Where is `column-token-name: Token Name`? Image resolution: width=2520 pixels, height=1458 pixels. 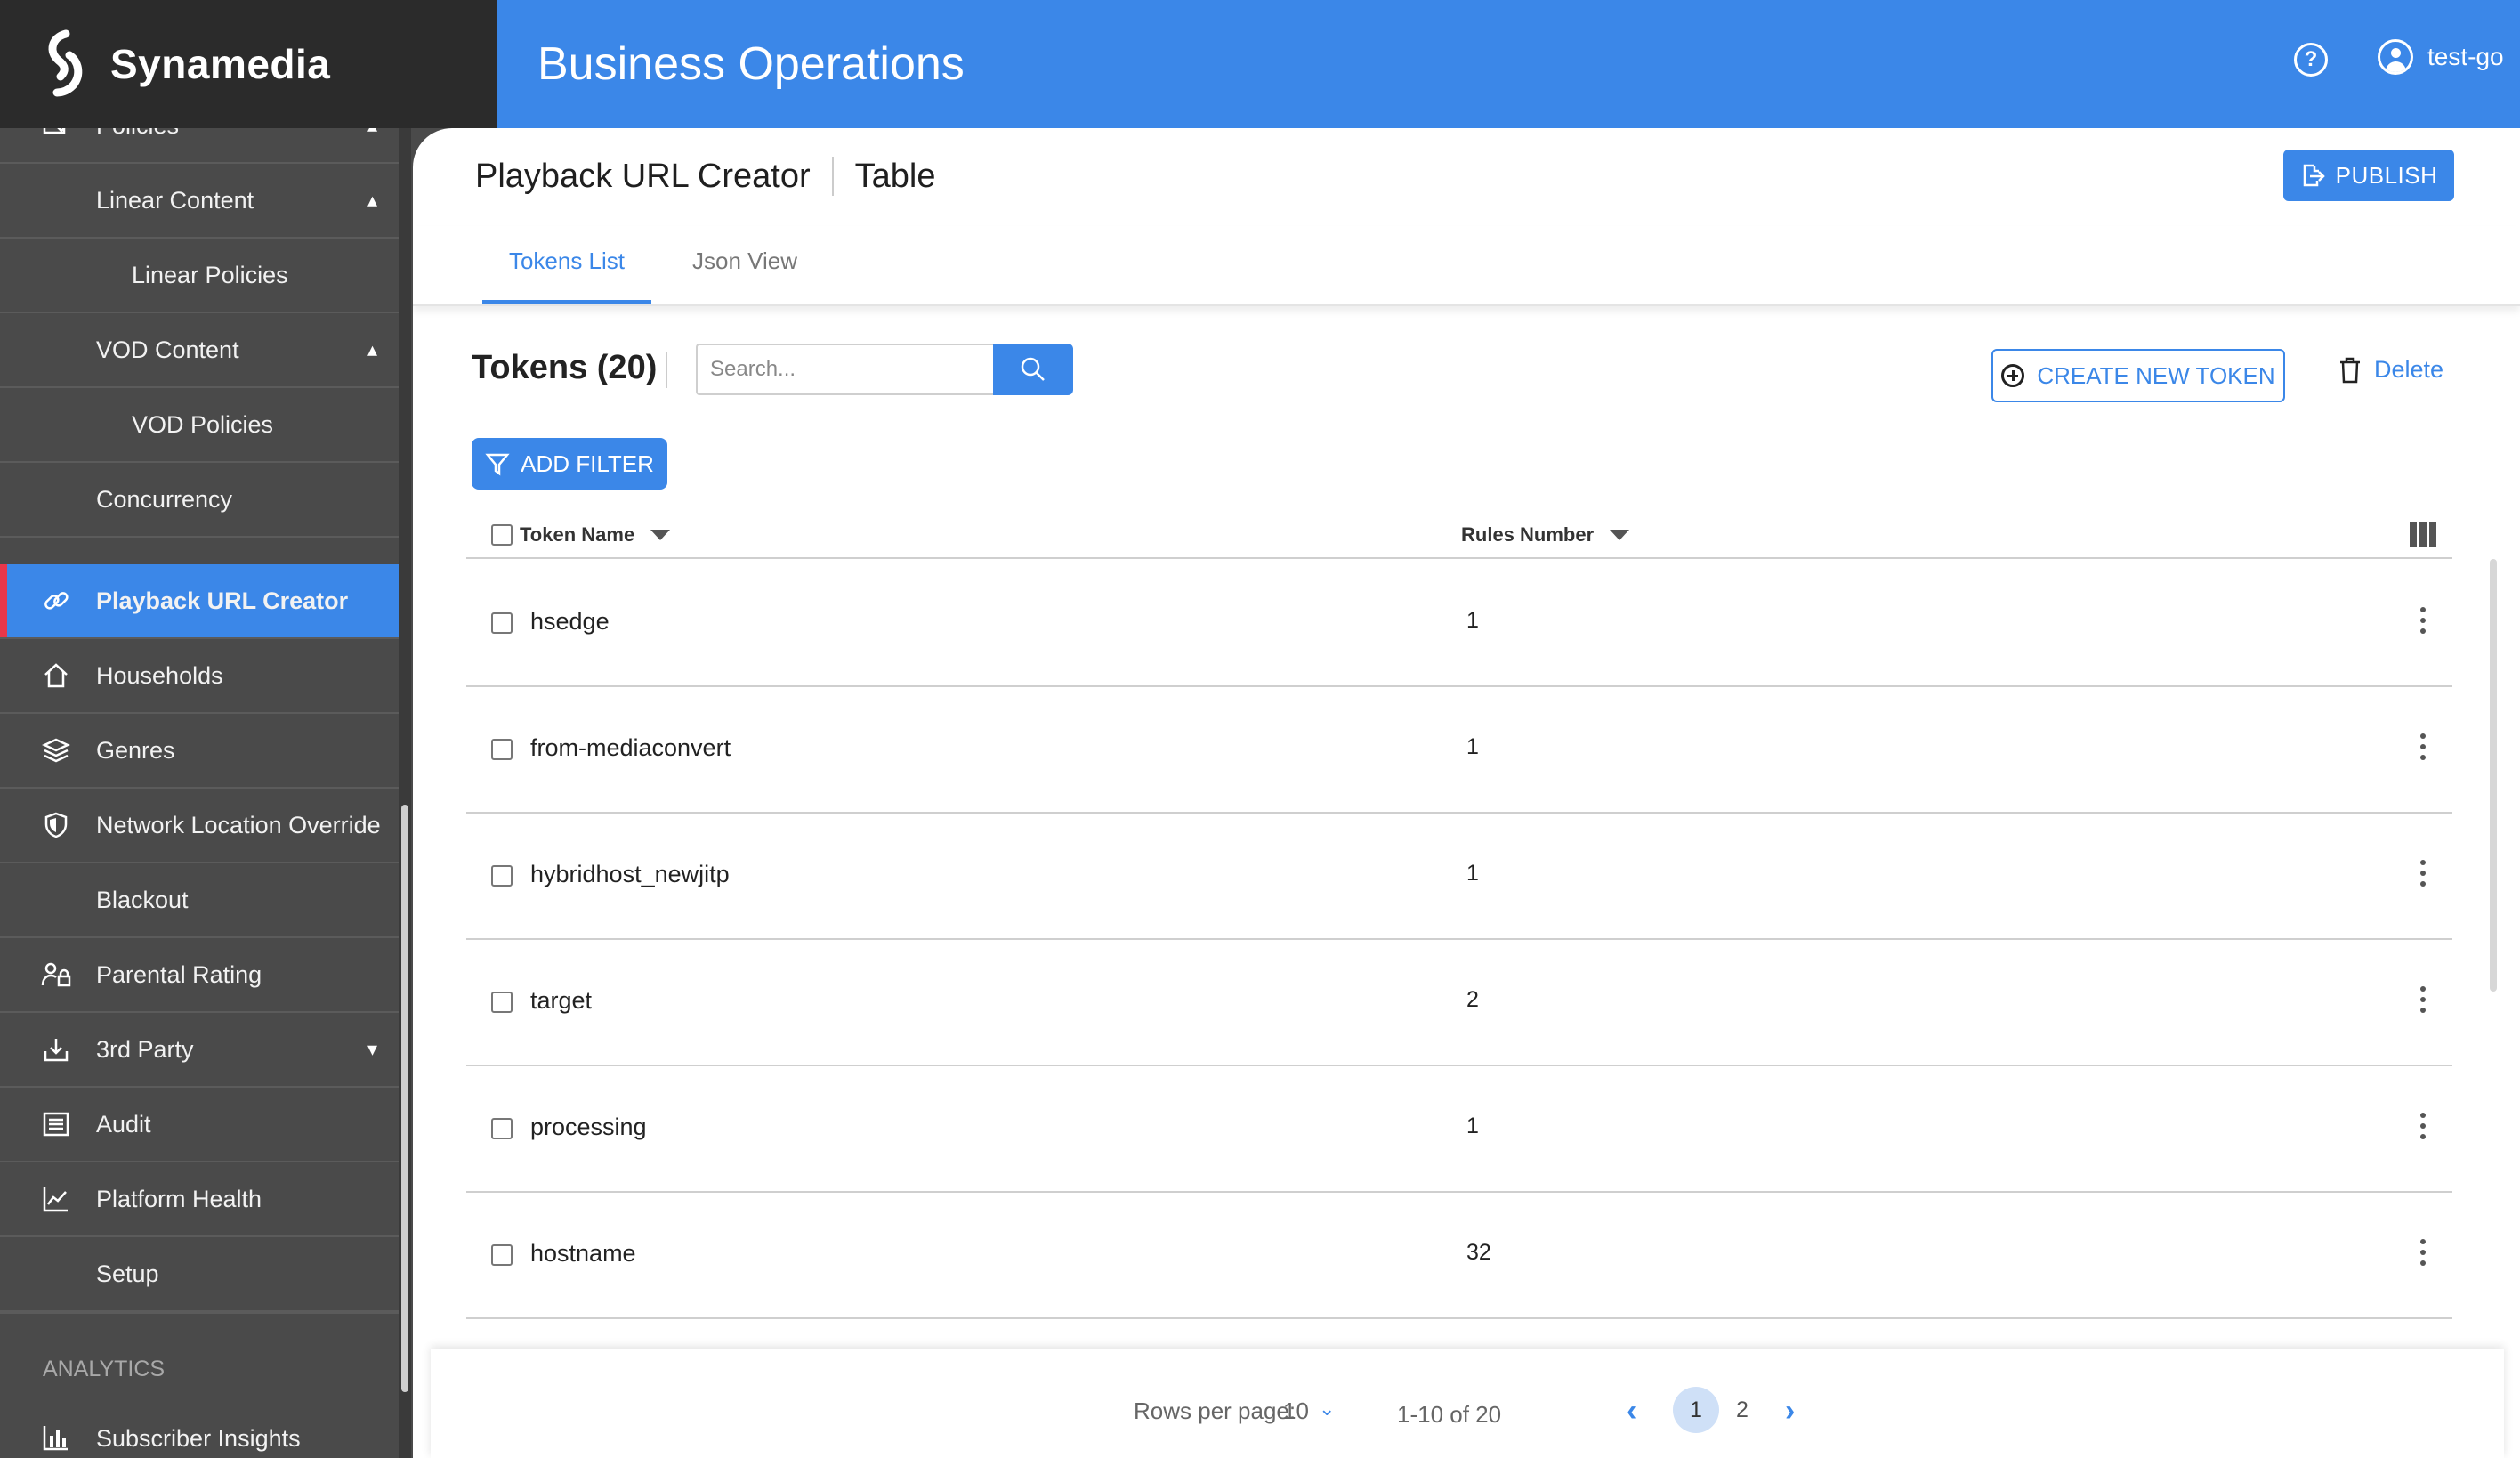 column-token-name: Token Name is located at coordinates (581, 535).